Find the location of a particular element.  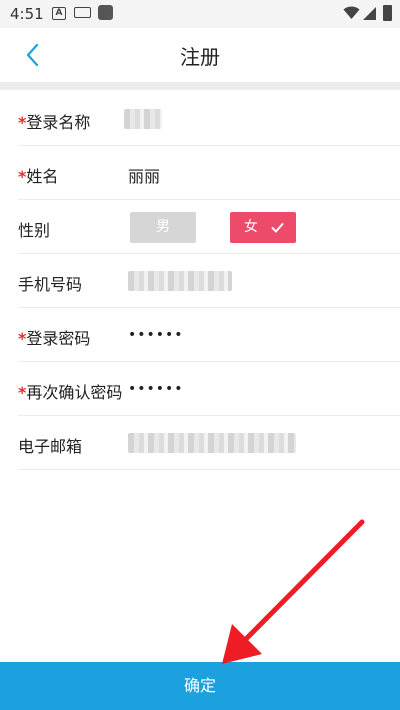

login-name-label: *登录名称 is located at coordinates (54, 122).